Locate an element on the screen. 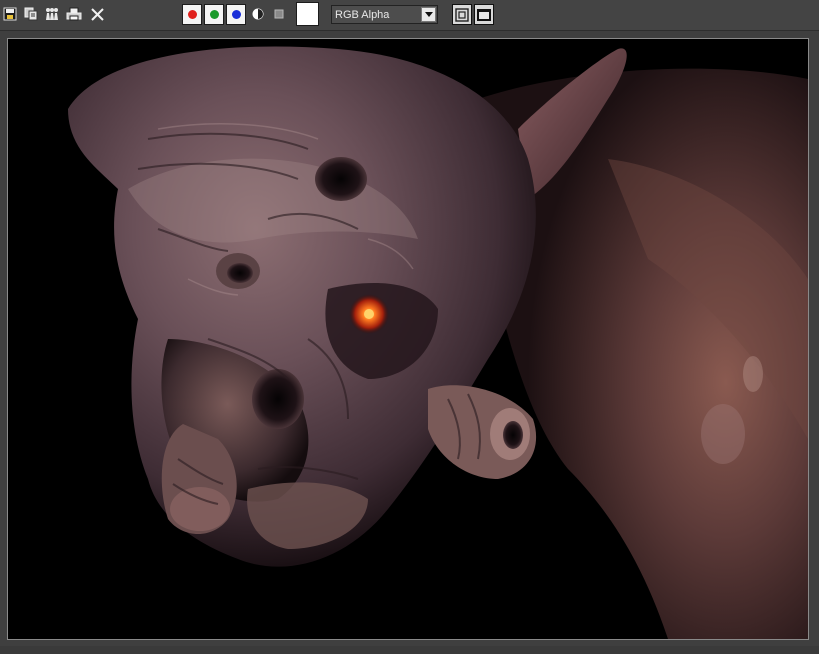  green-channel-button is located at coordinates (214, 14).